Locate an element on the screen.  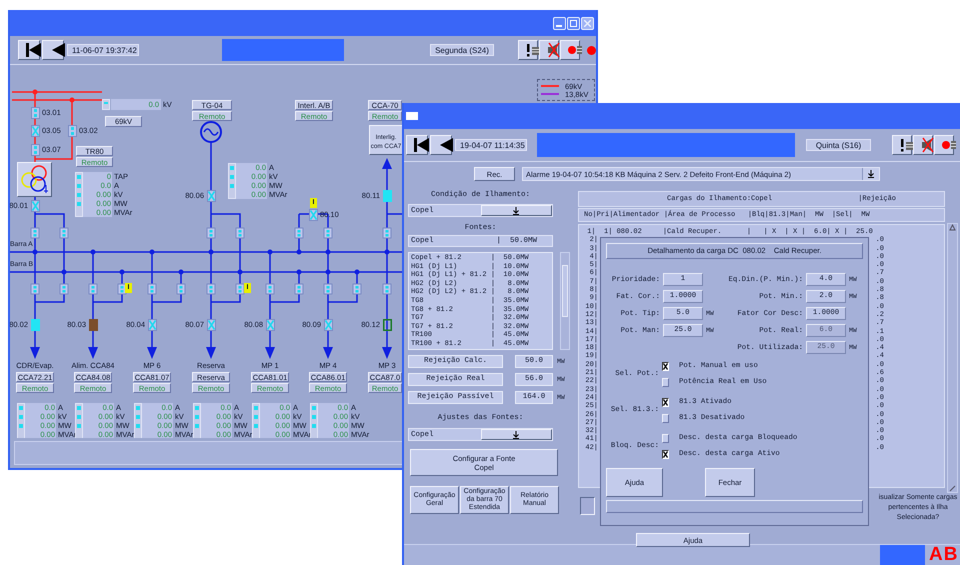
generator-icon is located at coordinates (211, 132).